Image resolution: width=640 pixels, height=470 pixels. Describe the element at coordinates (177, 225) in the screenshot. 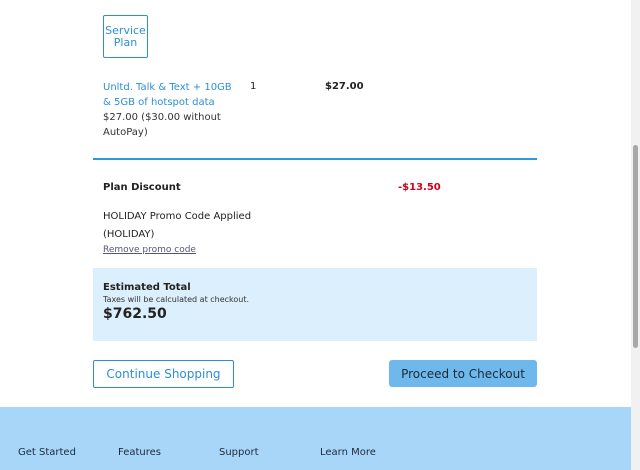

I see `promo-code-applied-text: HOLIDAY Promo Code Applied (HOLIDAY)` at that location.